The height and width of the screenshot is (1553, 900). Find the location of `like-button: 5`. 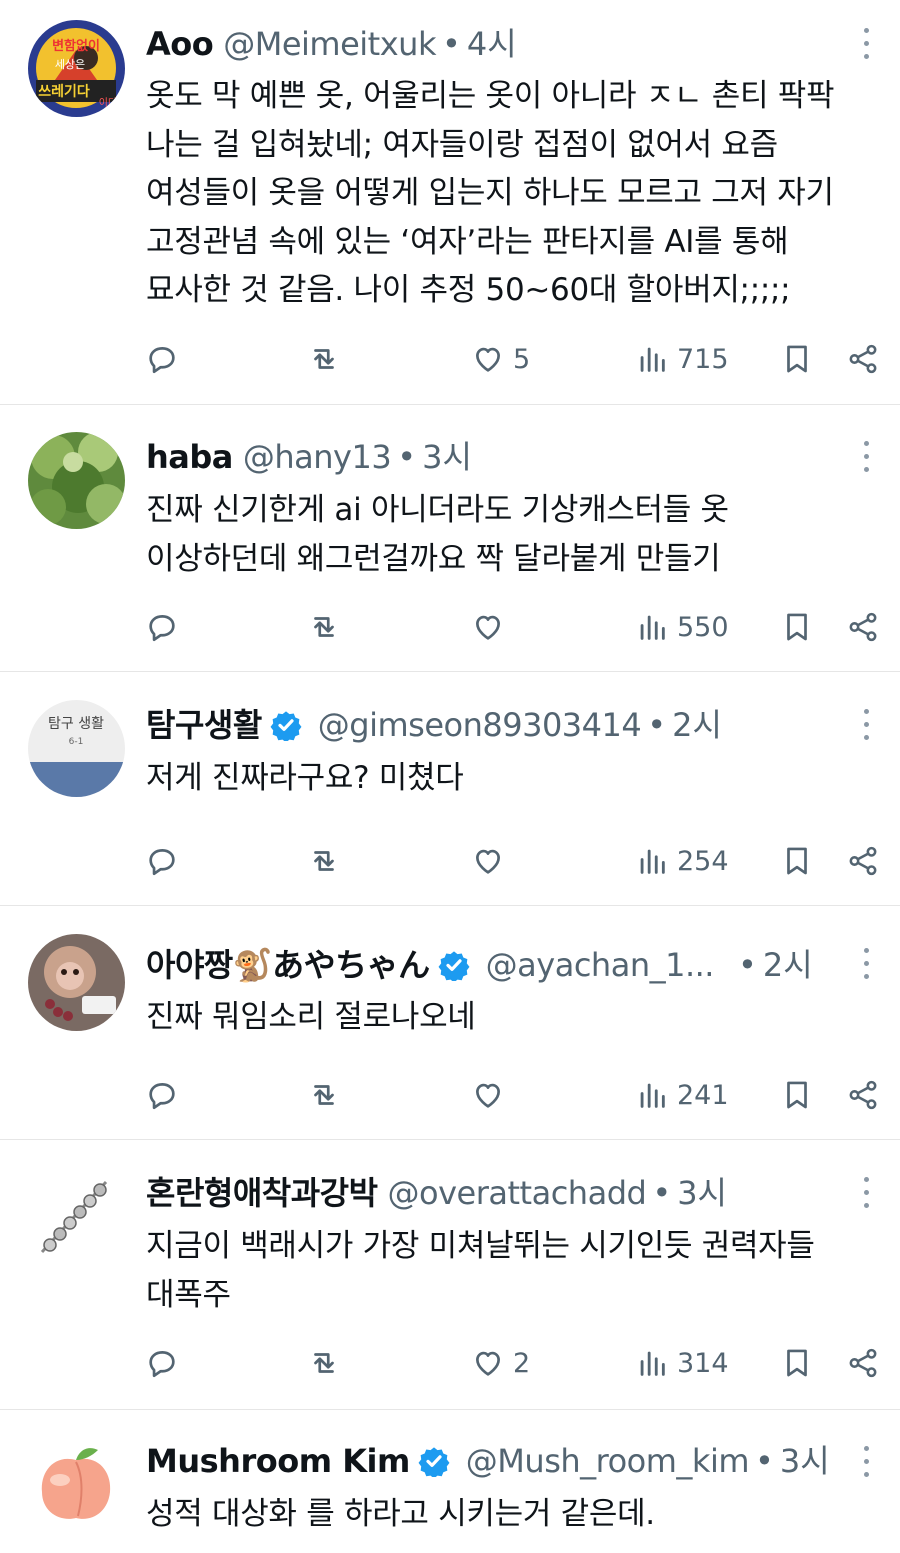

like-button: 5 is located at coordinates (500, 359).